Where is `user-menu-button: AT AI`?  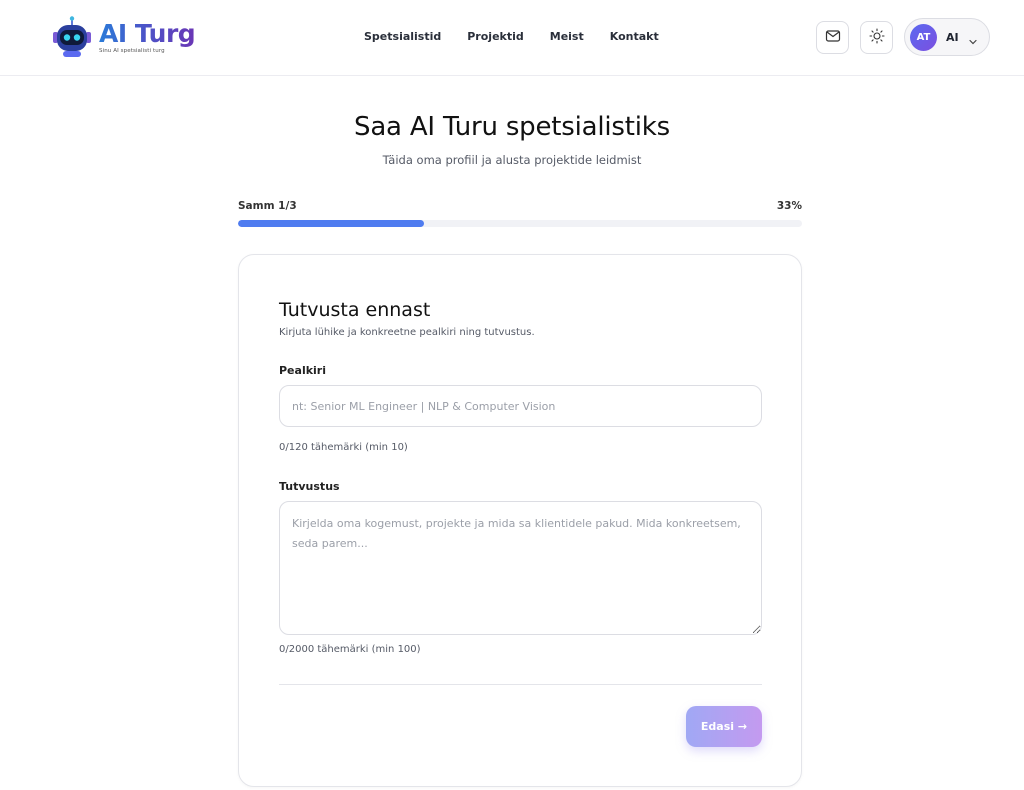
user-menu-button: AT AI is located at coordinates (947, 37).